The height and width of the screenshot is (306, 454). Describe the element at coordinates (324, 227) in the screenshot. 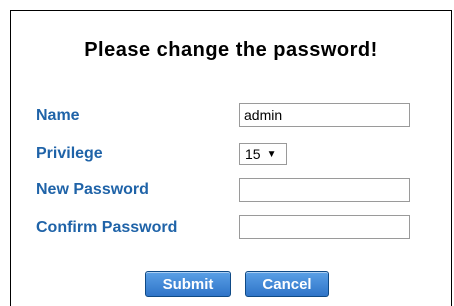

I see `confirm-password-field` at that location.